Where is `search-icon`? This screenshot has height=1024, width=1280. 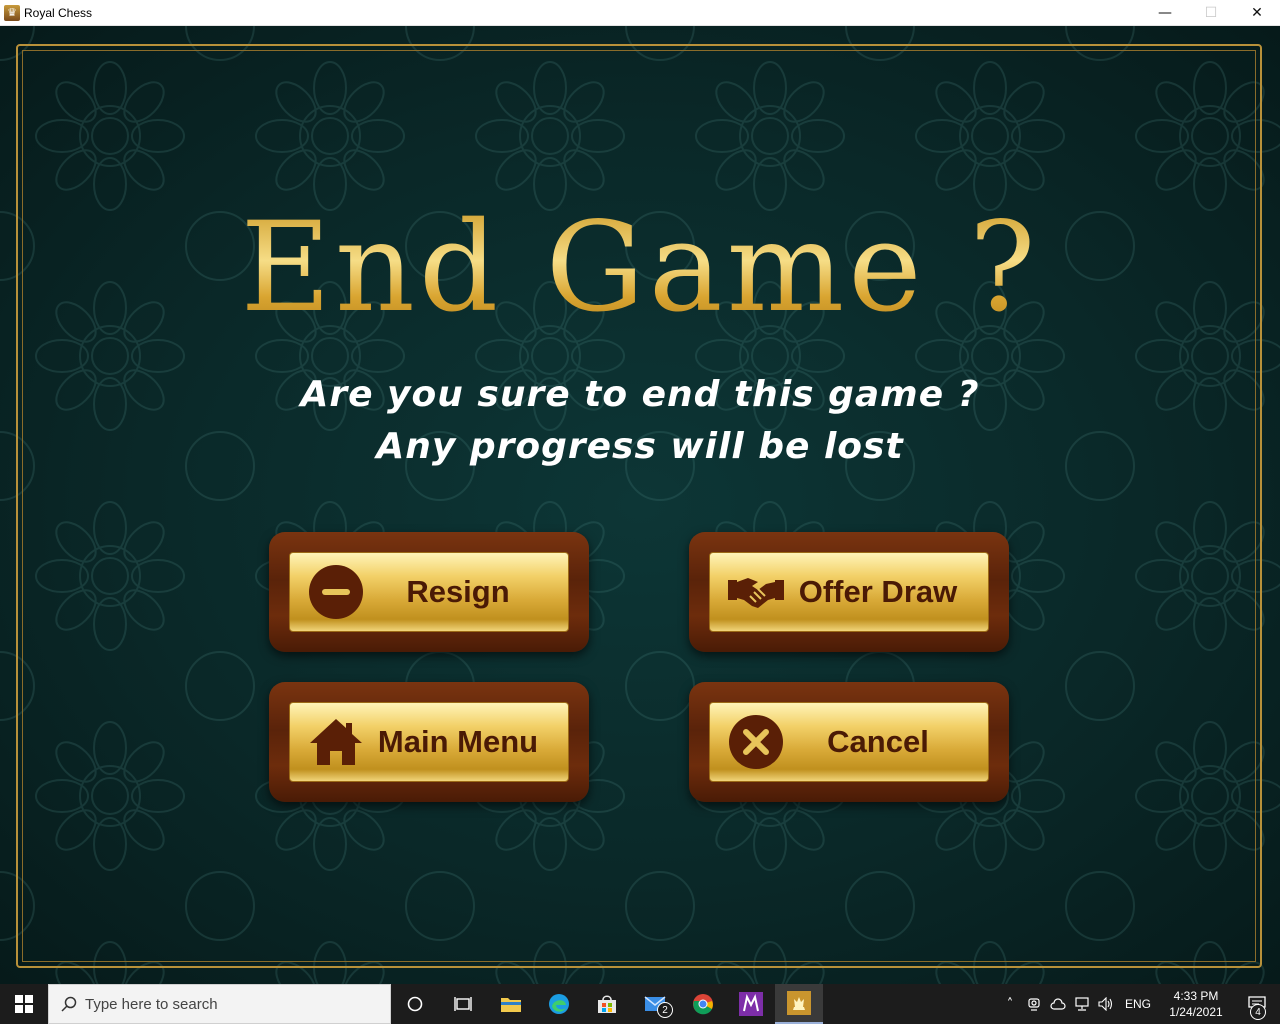 search-icon is located at coordinates (69, 1004).